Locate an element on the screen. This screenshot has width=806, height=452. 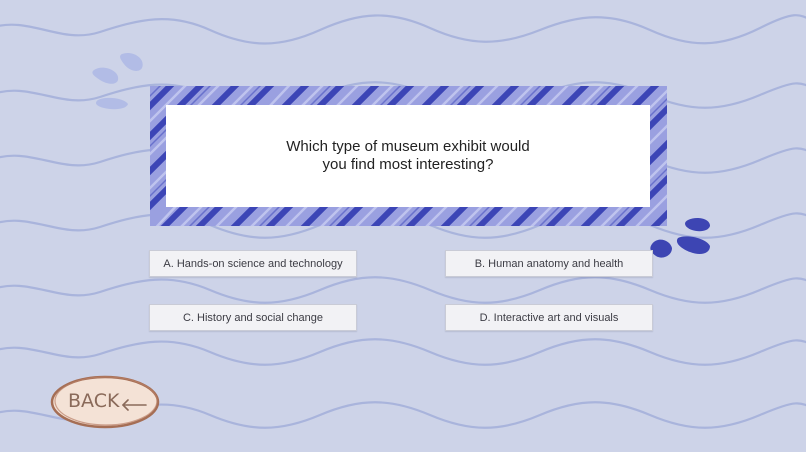
answer-a-label: A. Hands-on science and technology is located at coordinates (253, 263).